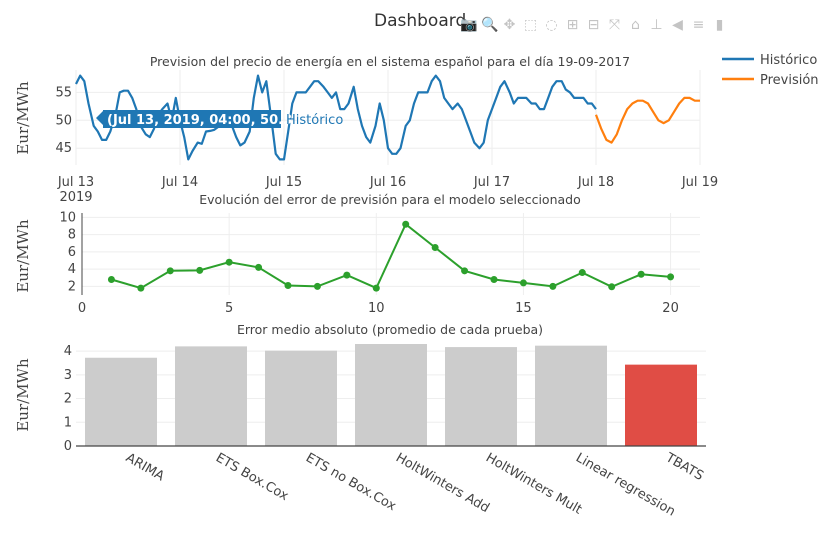 The image size is (824, 543). Describe the element at coordinates (351, 482) in the screenshot. I see `mae-x-tick: ETS no Box.Cox` at that location.